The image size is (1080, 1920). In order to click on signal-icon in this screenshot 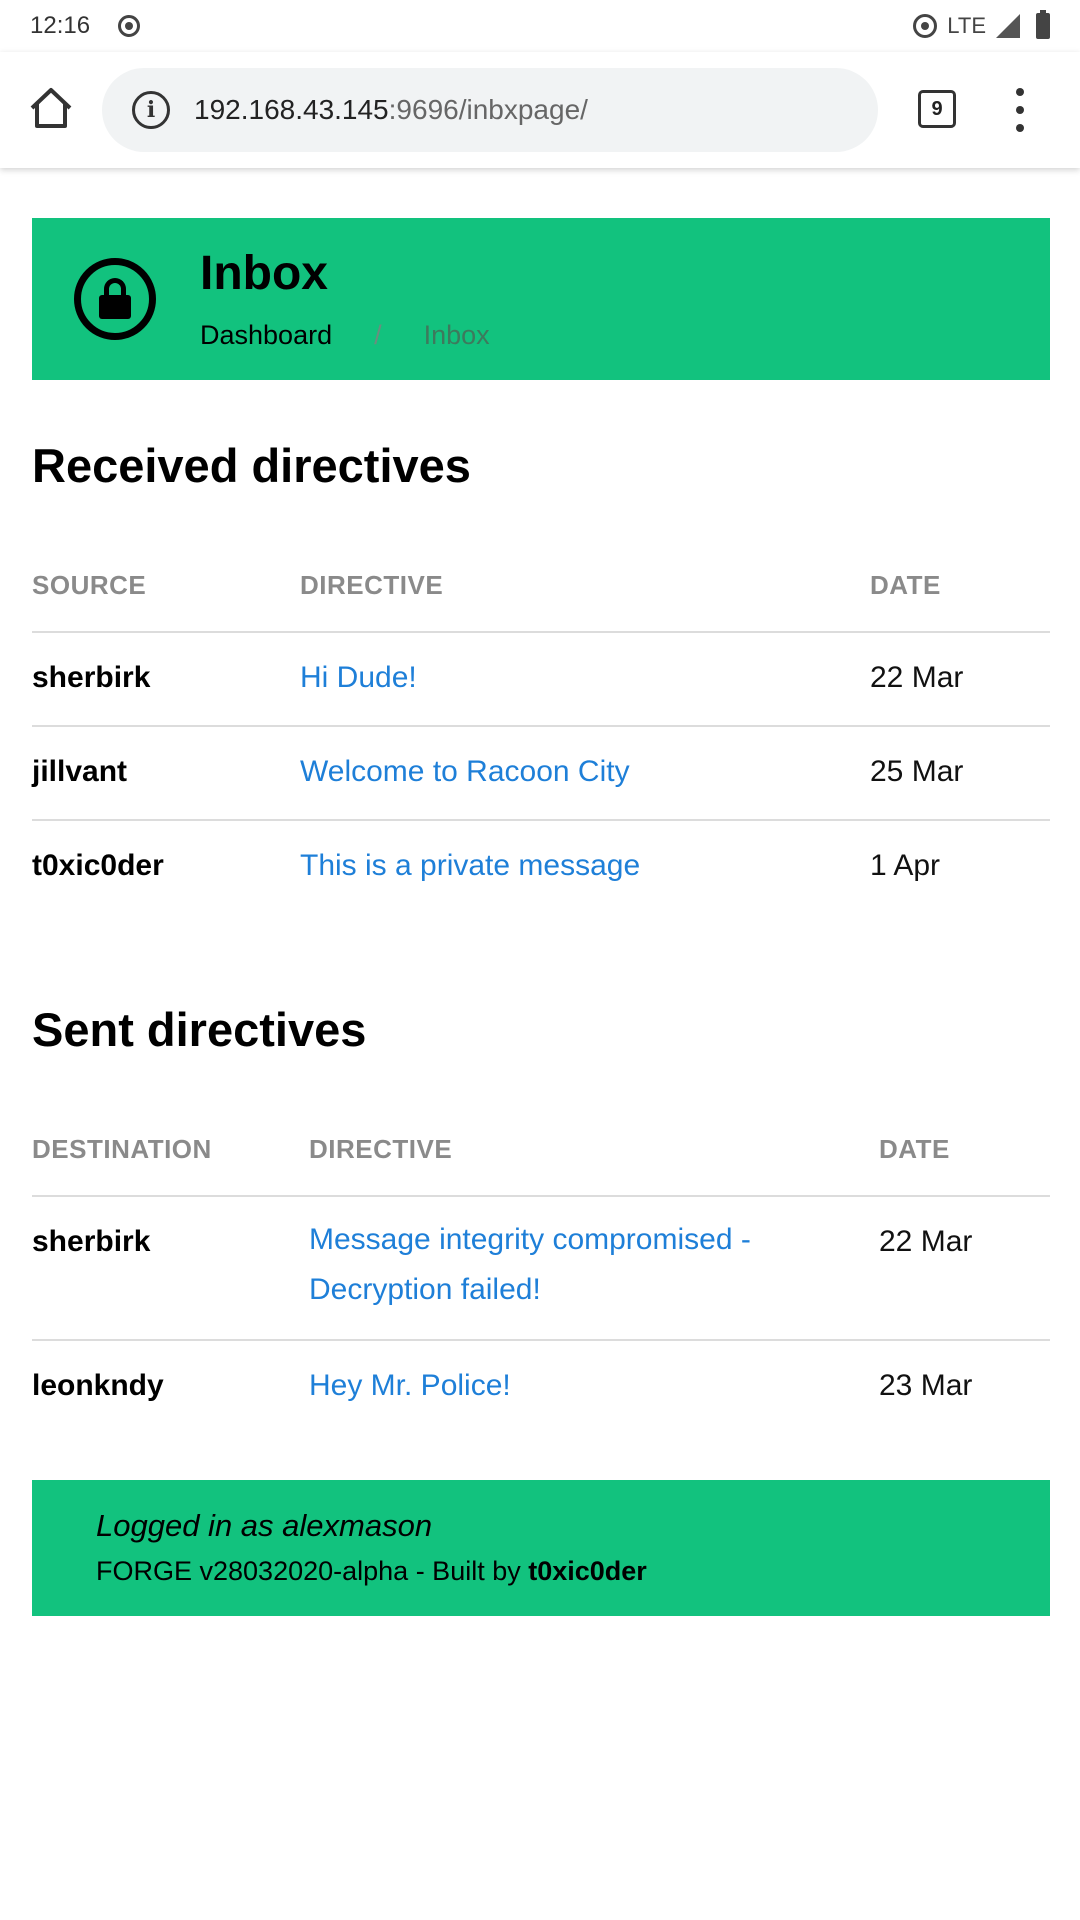, I will do `click(1008, 26)`.